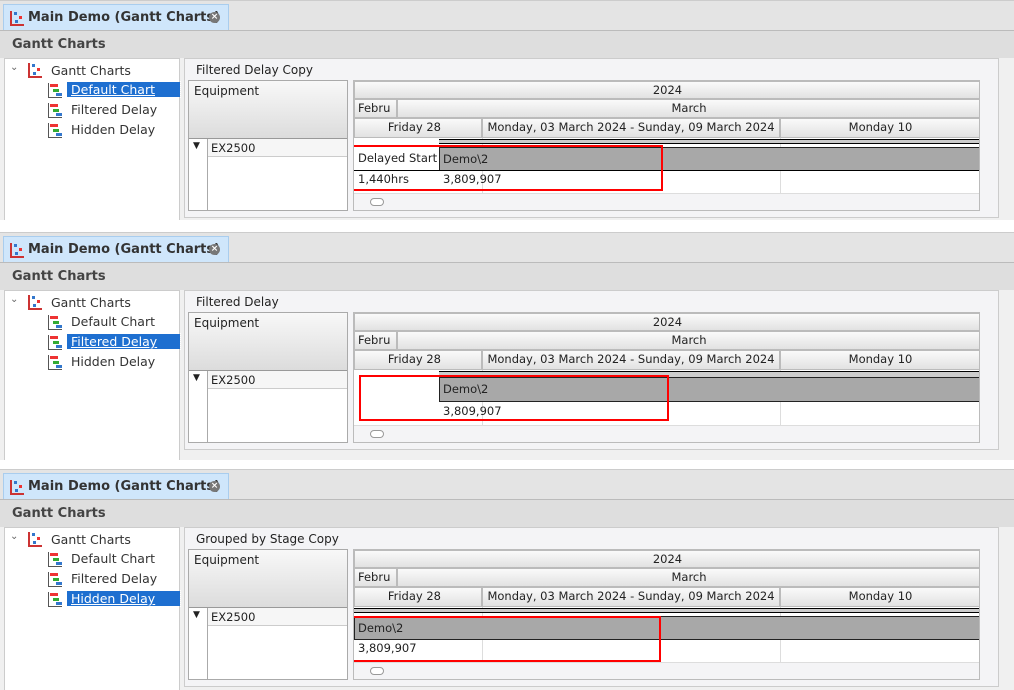 The width and height of the screenshot is (1014, 690). What do you see at coordinates (237, 302) in the screenshot?
I see `chart-title: Filtered Delay` at bounding box center [237, 302].